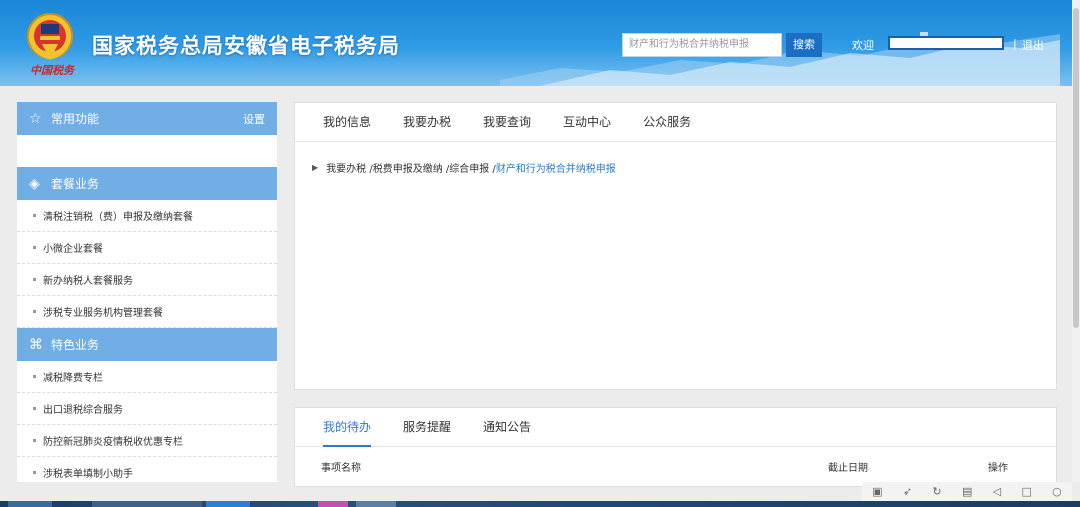 The image size is (1080, 507). Describe the element at coordinates (75, 119) in the screenshot. I see `sidebar-common-label: 常用功能` at that location.